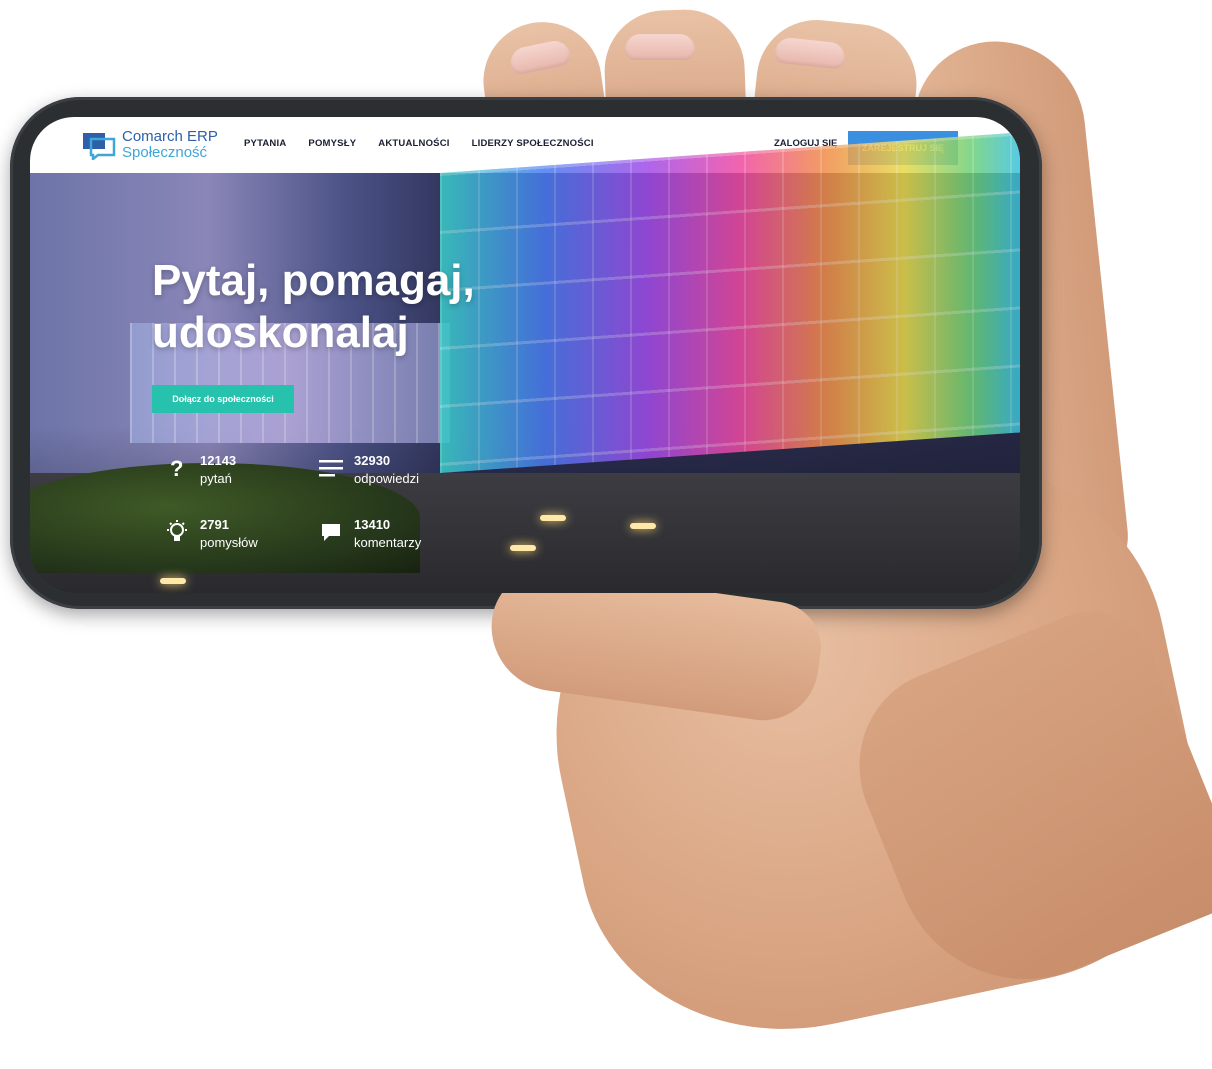 This screenshot has height=1069, width=1212. What do you see at coordinates (387, 478) in the screenshot?
I see `stat-label: odpowiedzi` at bounding box center [387, 478].